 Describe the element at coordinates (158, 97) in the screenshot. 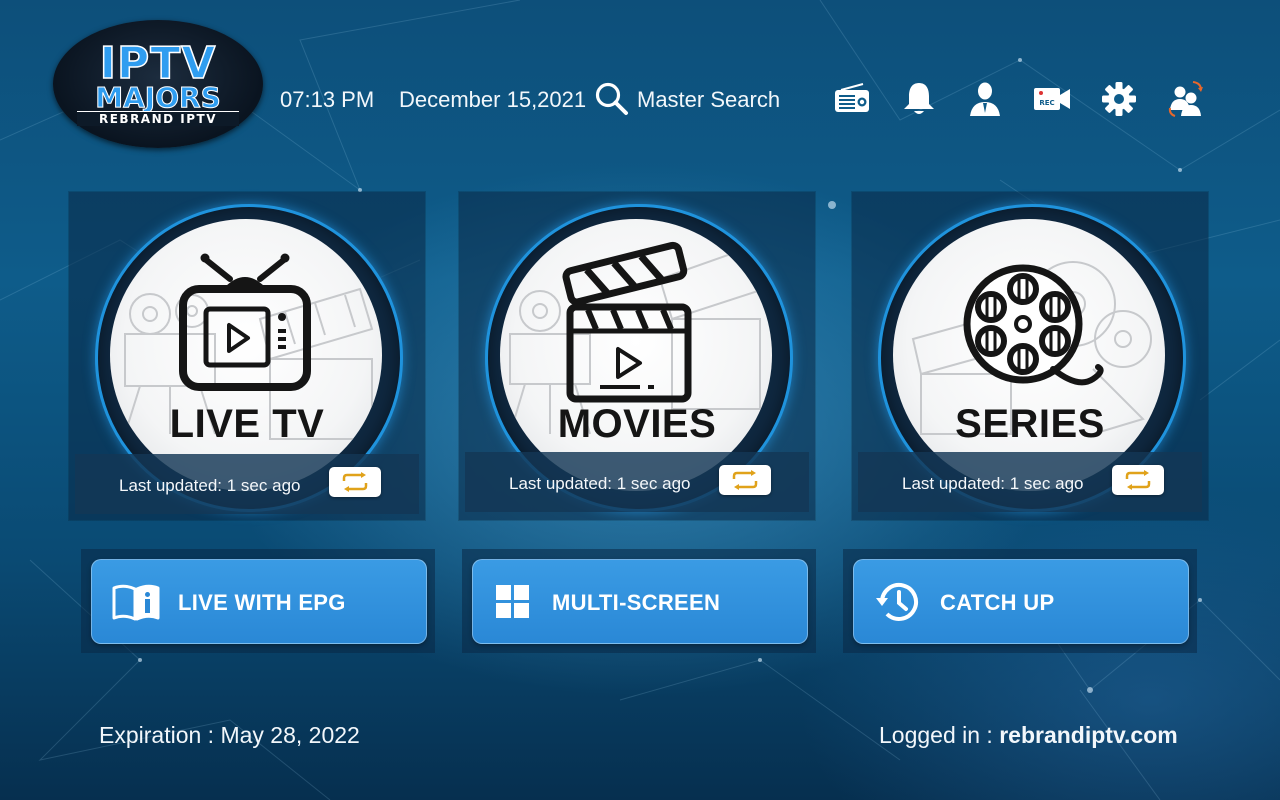

I see `logo-subtitle: MAJORS` at that location.